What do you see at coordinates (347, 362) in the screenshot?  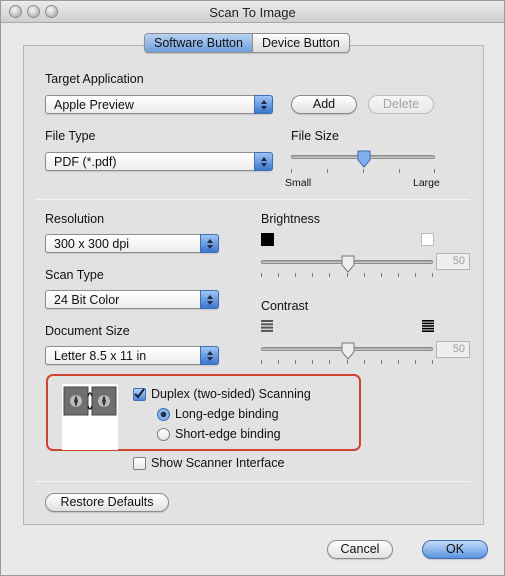 I see `contrast-ticks` at bounding box center [347, 362].